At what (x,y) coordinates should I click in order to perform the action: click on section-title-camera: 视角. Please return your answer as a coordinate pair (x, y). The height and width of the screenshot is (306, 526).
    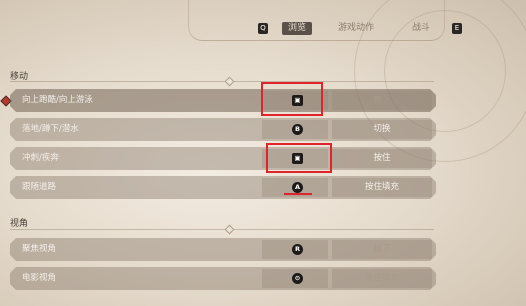
    Looking at the image, I should click on (19, 224).